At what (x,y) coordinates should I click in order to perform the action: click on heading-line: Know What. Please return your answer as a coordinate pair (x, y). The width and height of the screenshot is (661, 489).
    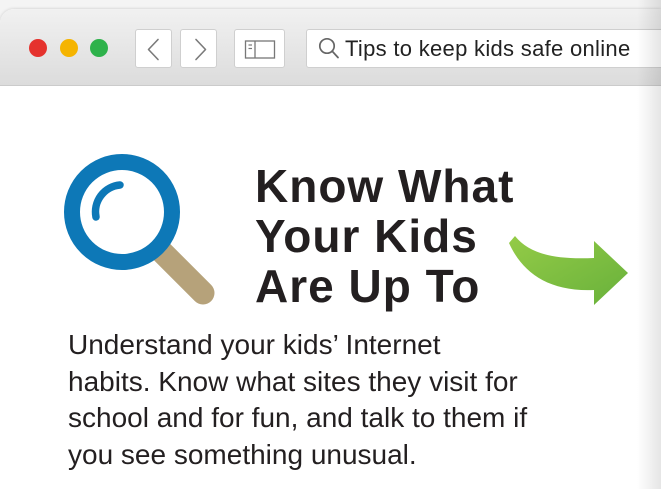
    Looking at the image, I should click on (385, 186).